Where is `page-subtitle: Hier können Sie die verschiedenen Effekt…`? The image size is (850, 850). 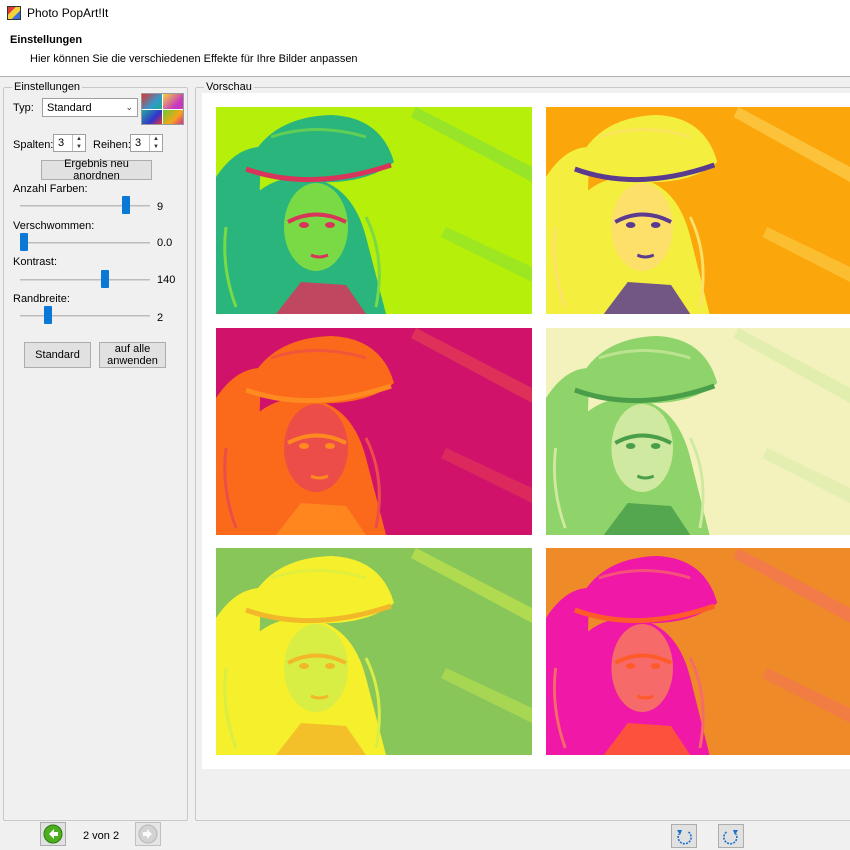
page-subtitle: Hier können Sie die verschiedenen Effekt… is located at coordinates (194, 59).